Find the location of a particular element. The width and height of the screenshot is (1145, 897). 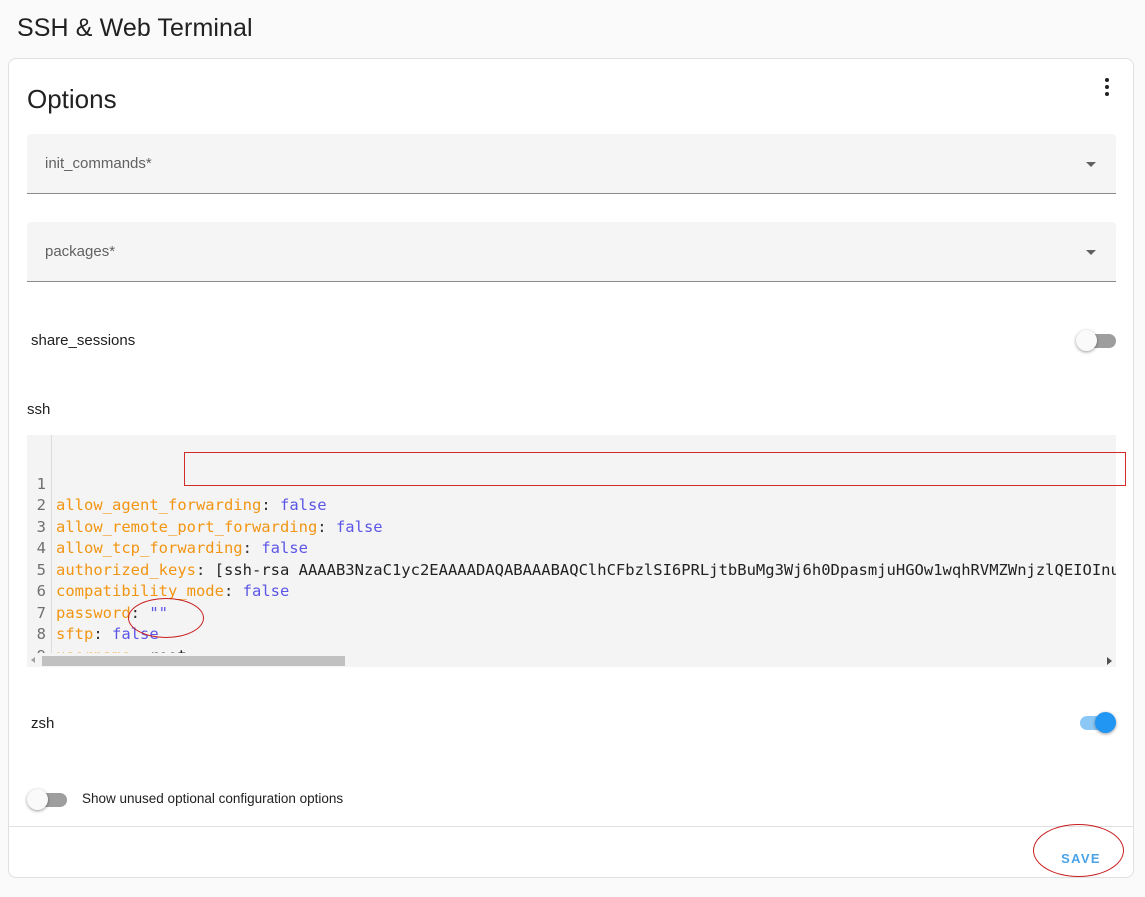

zsh-label: zsh is located at coordinates (43, 723).